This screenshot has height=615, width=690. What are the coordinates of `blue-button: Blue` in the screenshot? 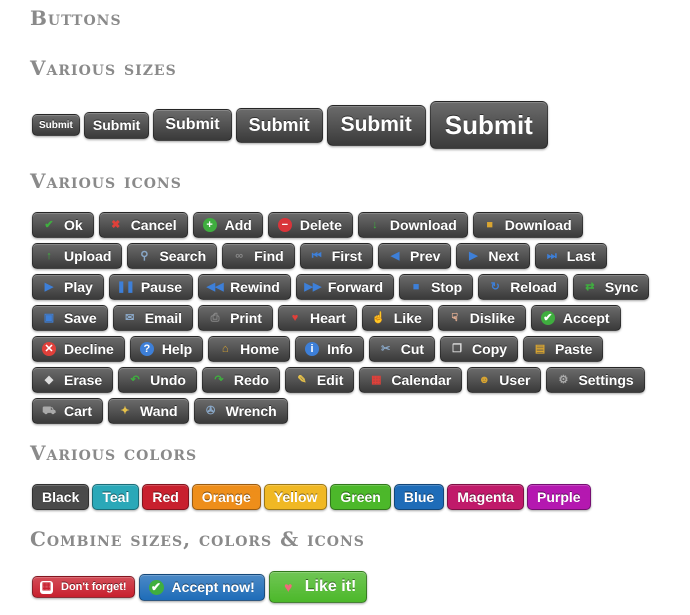 It's located at (419, 497).